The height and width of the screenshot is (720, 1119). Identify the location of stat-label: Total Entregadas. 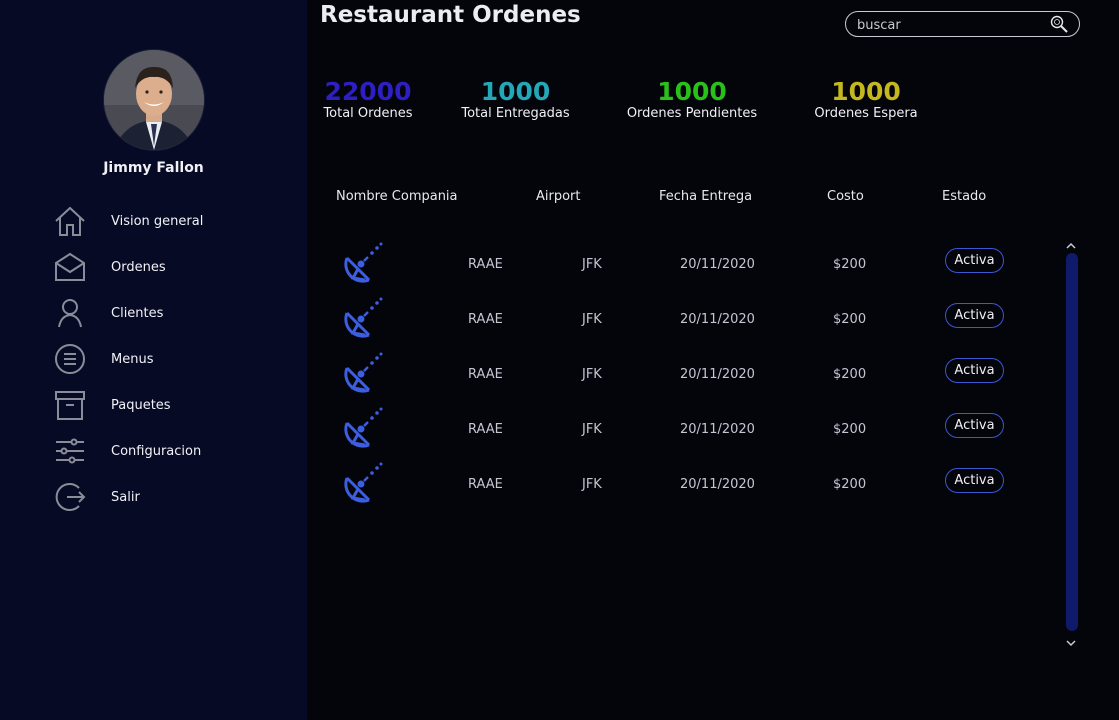
(515, 113).